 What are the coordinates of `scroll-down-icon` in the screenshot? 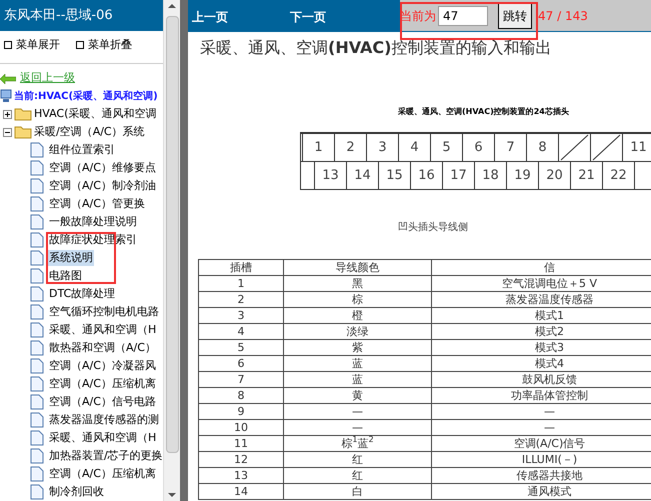 It's located at (172, 495).